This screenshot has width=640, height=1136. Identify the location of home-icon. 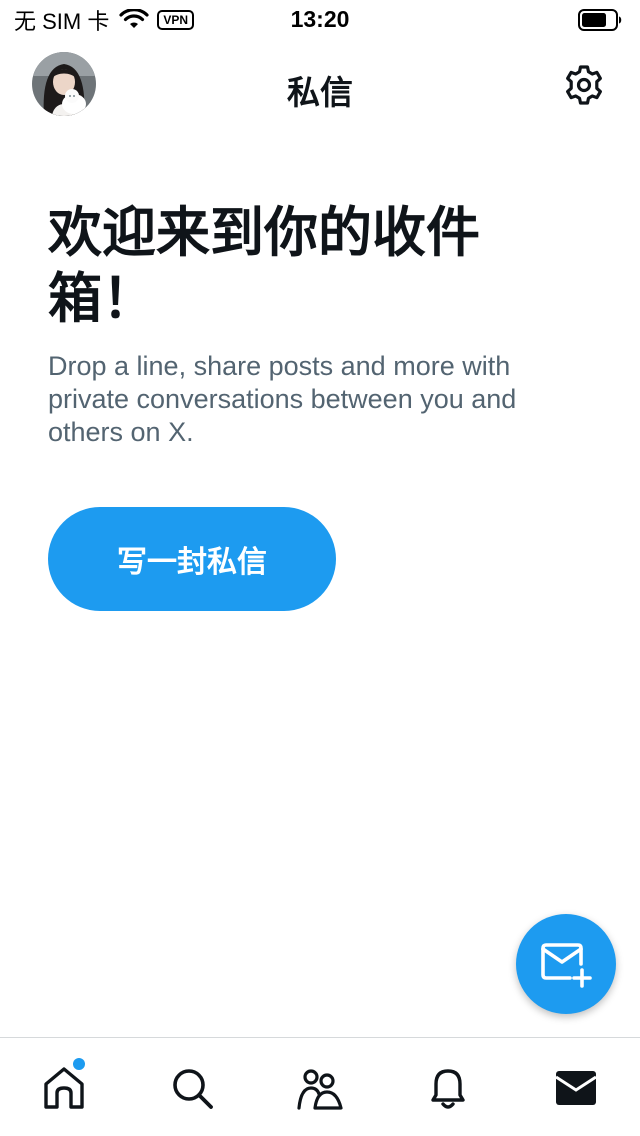
(64, 1088).